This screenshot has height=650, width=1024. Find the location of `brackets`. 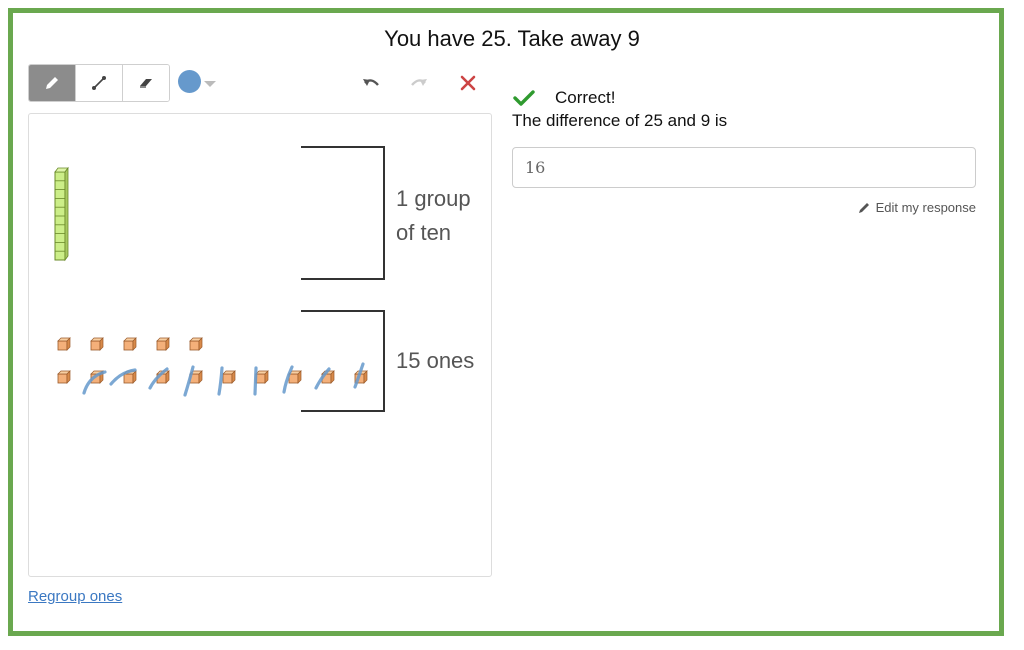

brackets is located at coordinates (343, 279).